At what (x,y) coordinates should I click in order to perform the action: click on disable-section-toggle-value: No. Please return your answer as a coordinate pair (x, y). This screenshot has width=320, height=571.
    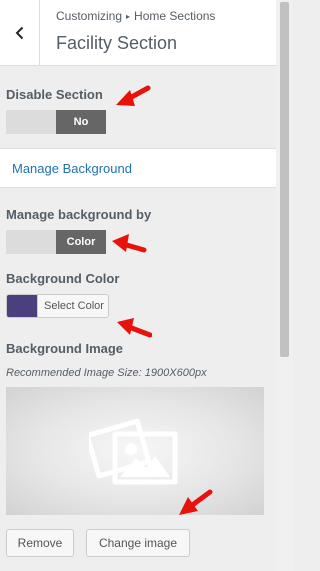
    Looking at the image, I should click on (81, 122).